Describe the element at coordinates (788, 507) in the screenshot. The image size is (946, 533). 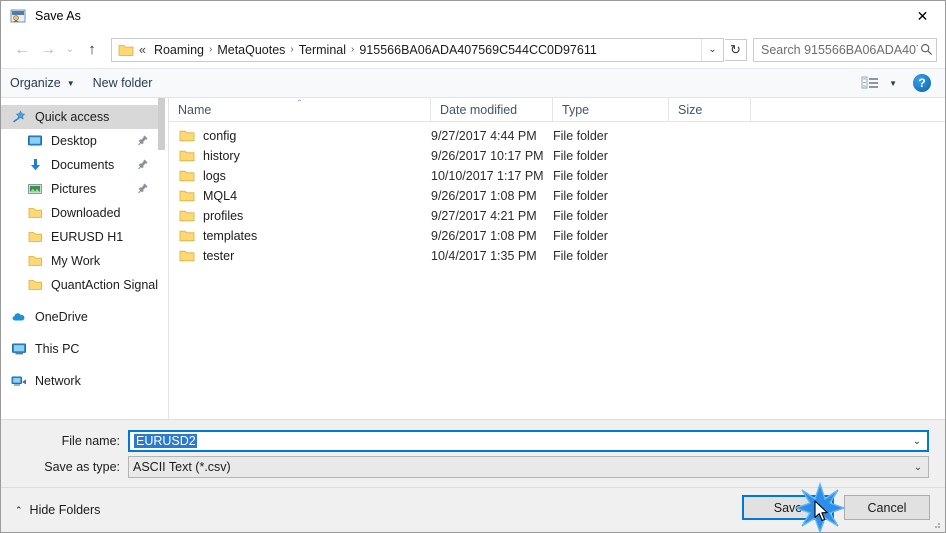
I see `save-button: Save` at that location.